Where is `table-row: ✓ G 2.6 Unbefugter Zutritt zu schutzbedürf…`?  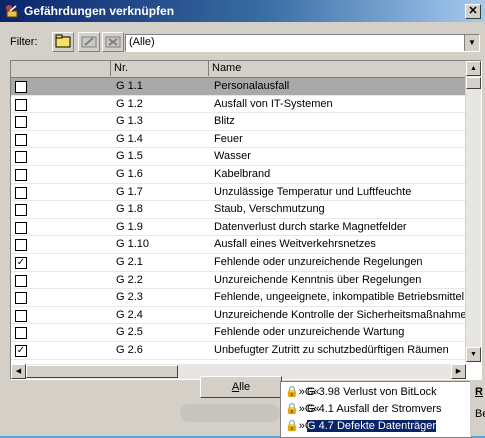 table-row: ✓ G 2.6 Unbefugter Zutritt zu schutzbedürf… is located at coordinates (238, 351).